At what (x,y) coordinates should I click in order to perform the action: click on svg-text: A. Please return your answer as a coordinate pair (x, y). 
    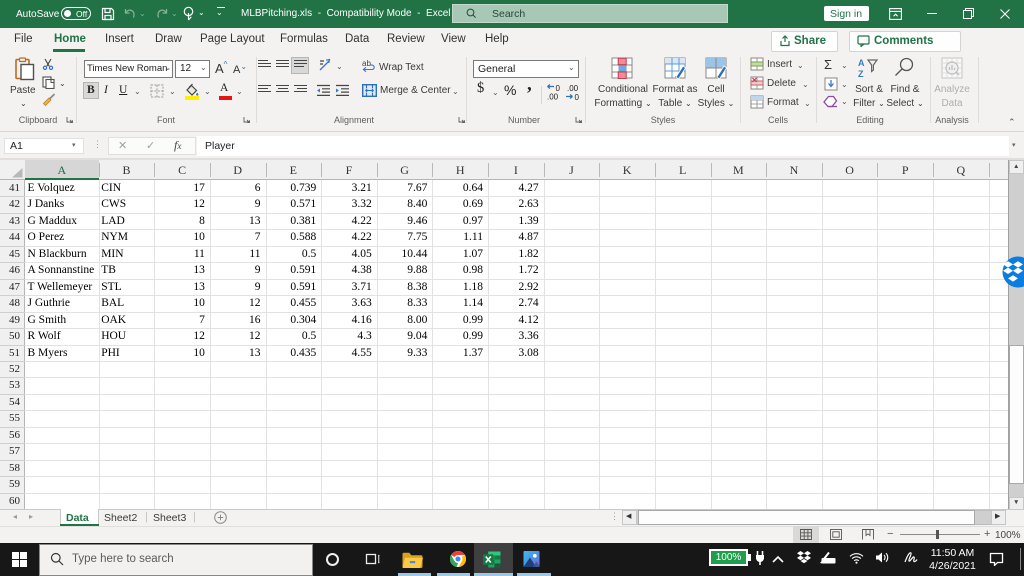
    Looking at the image, I should click on (861, 63).